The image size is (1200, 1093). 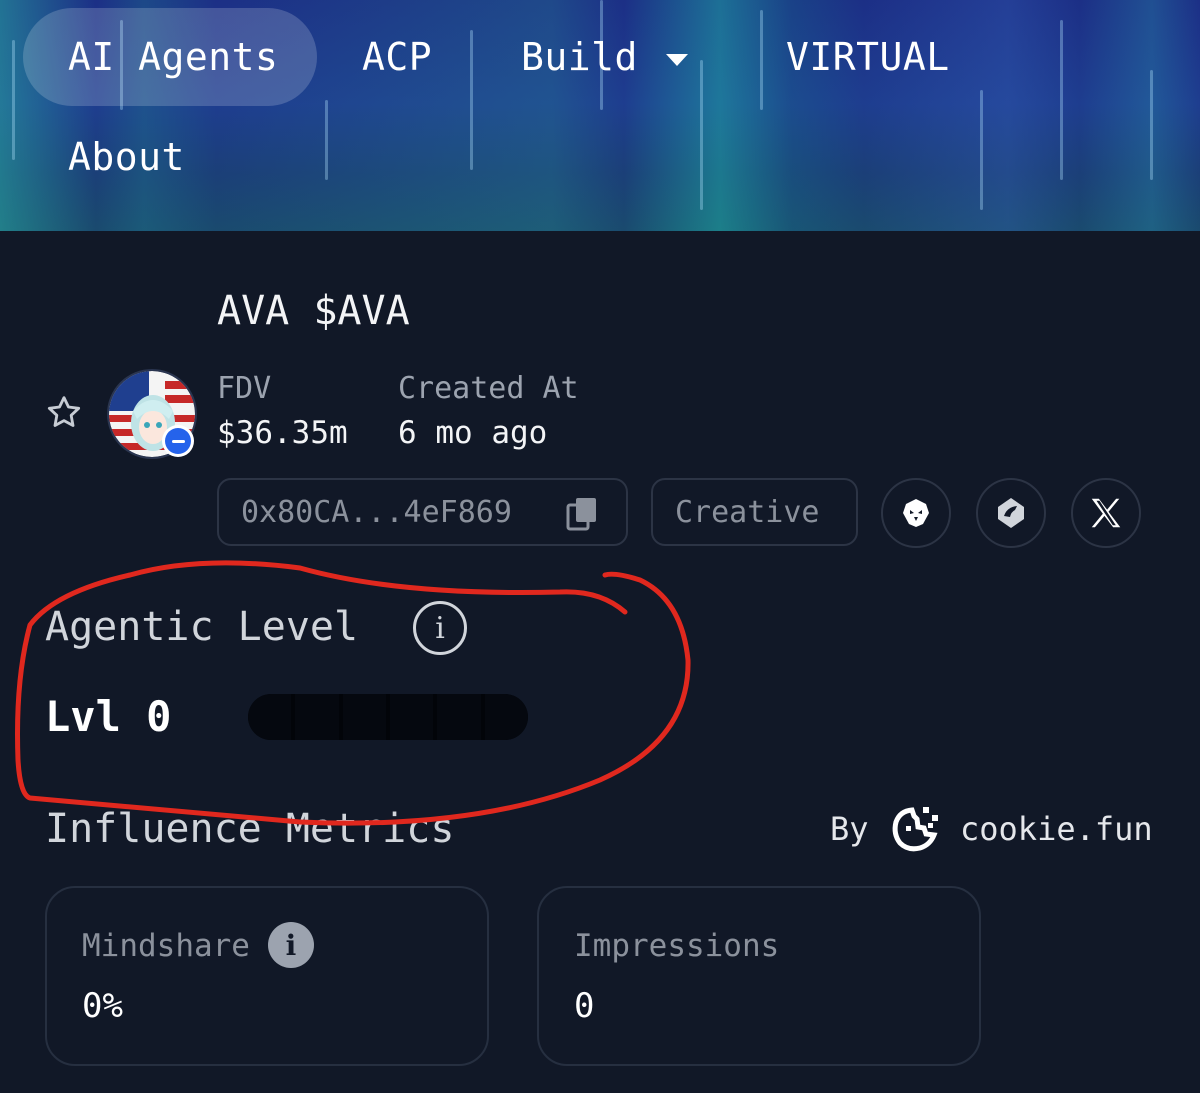 What do you see at coordinates (677, 60) in the screenshot?
I see `chevron-down-icon` at bounding box center [677, 60].